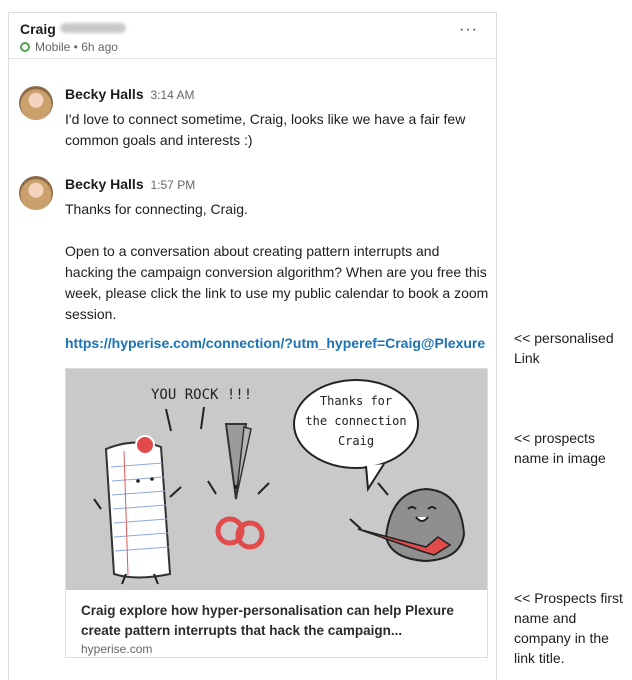 This screenshot has width=632, height=680. Describe the element at coordinates (468, 30) in the screenshot. I see `more-options-icon: ···` at that location.